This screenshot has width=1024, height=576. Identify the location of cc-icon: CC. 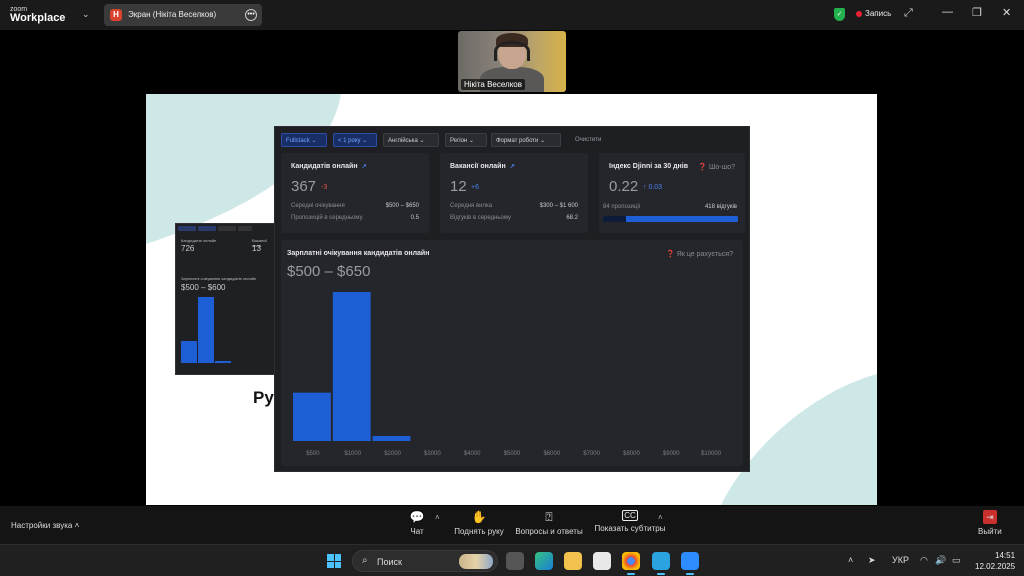
(630, 515).